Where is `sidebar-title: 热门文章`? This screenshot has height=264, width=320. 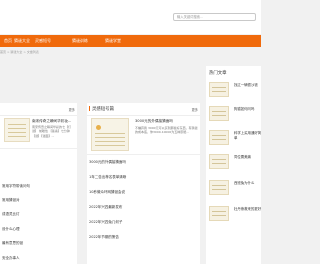
sidebar-title: 热门文章 is located at coordinates (218, 73).